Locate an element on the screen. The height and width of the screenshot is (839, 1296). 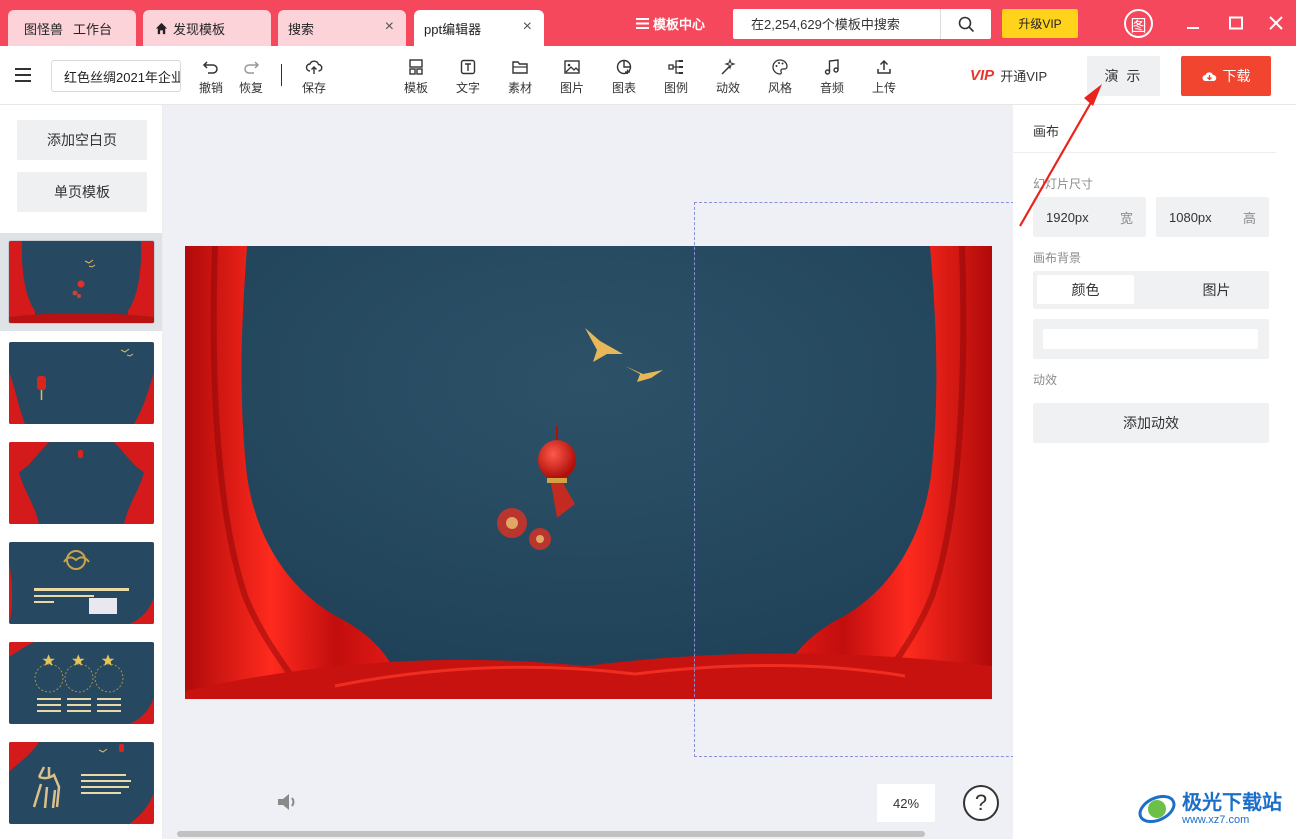
open-vip-label: 开通VIP is located at coordinates (1024, 76).